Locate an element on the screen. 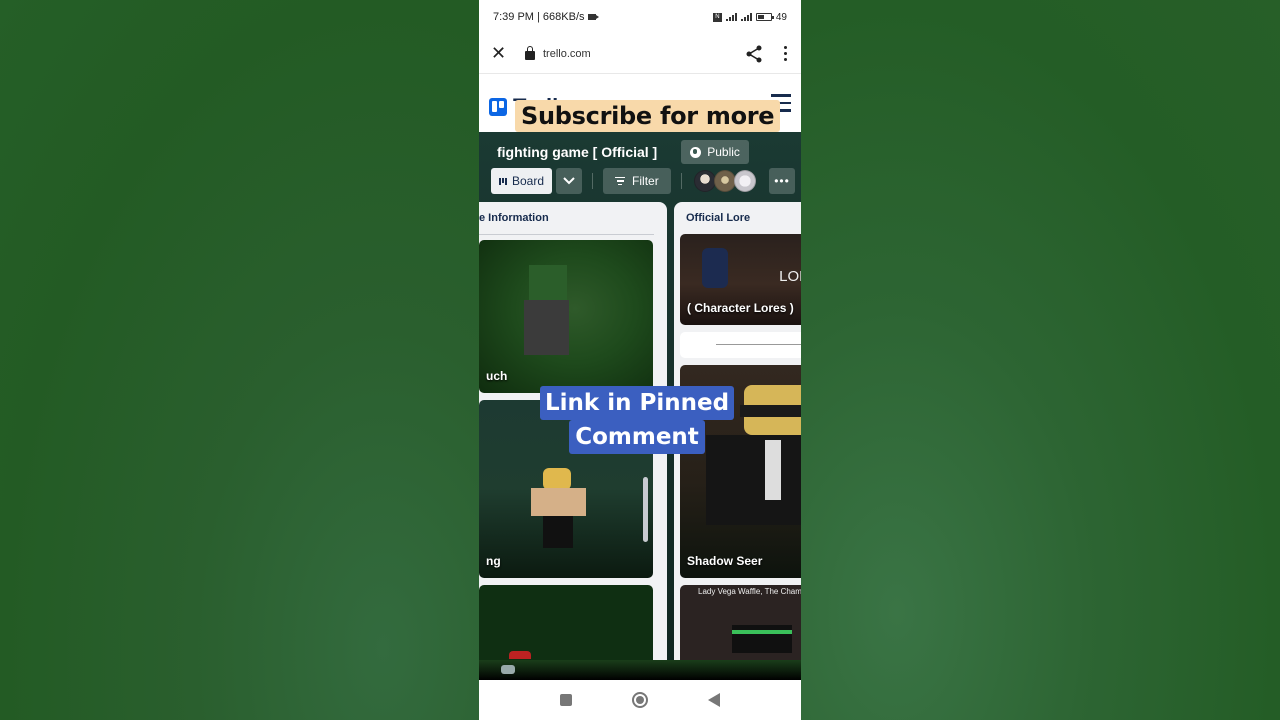  character-image is located at coordinates (715, 268).